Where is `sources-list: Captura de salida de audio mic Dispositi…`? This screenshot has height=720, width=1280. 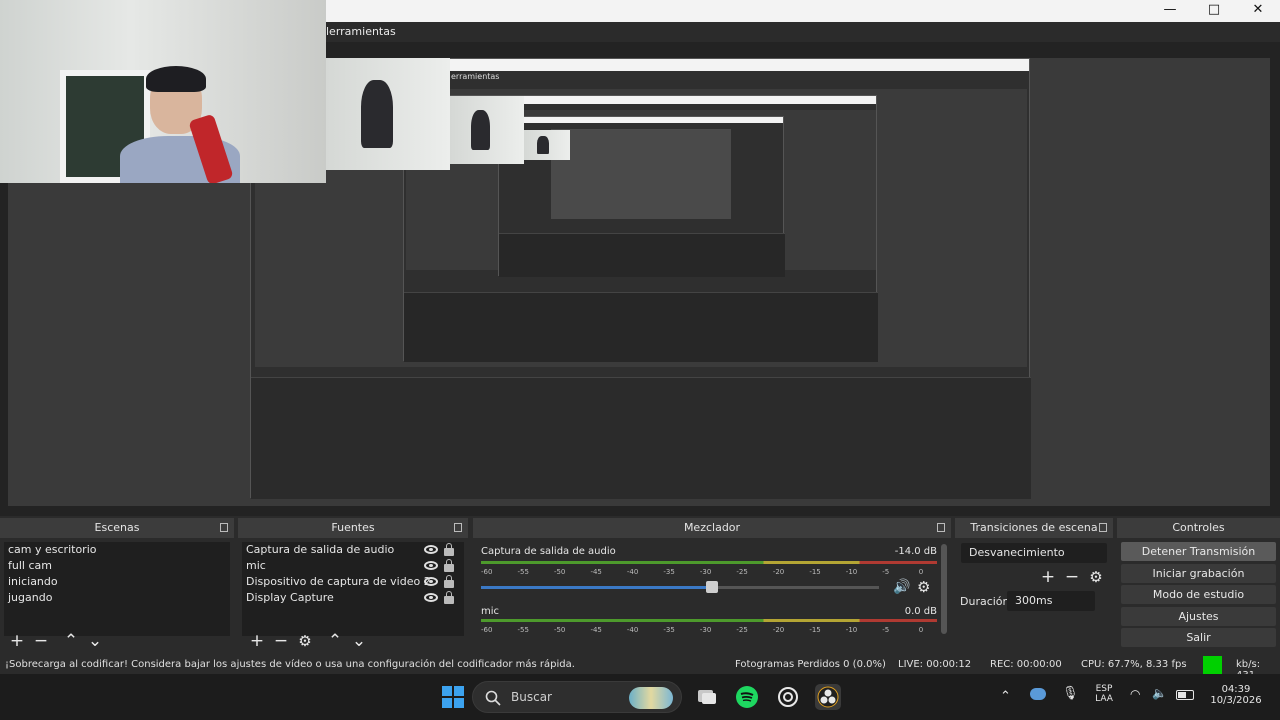 sources-list: Captura de salida de audio mic Dispositi… is located at coordinates (353, 589).